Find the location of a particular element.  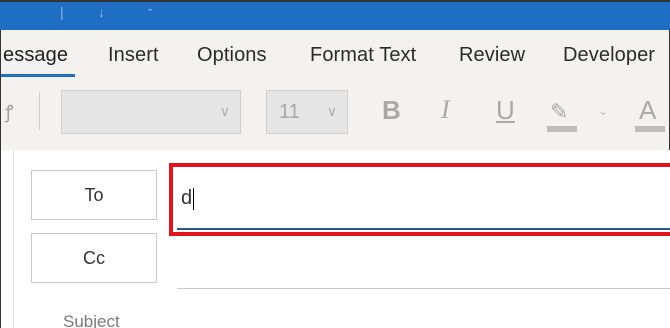

cc-button: Cc is located at coordinates (94, 258).